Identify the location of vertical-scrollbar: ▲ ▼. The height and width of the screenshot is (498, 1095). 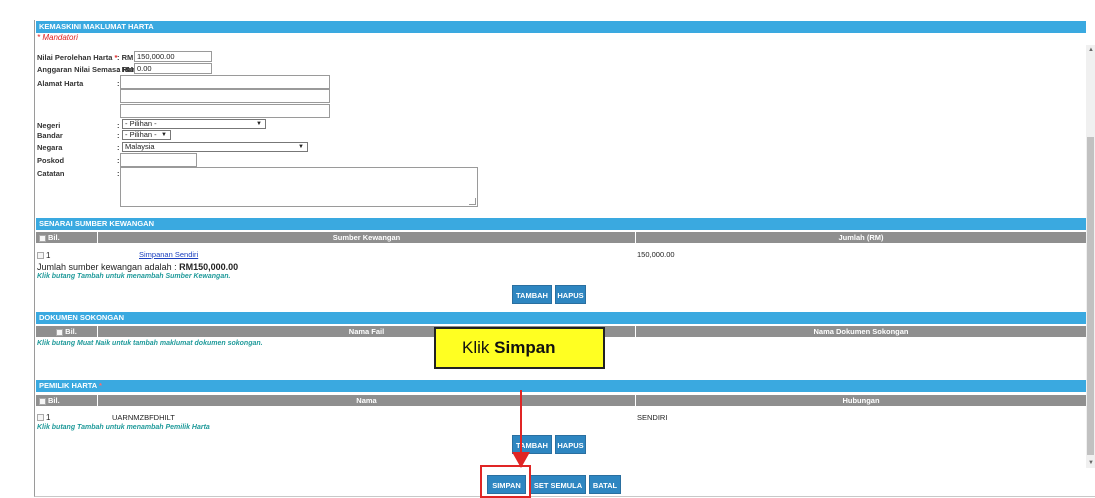
(1090, 256).